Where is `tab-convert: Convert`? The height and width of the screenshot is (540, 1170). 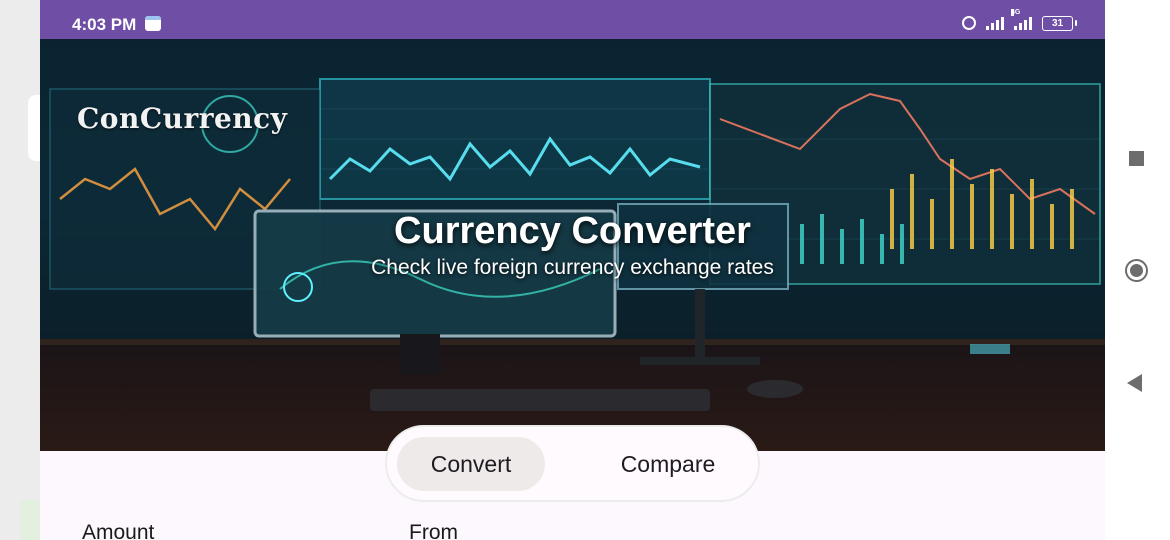 tab-convert: Convert is located at coordinates (471, 464).